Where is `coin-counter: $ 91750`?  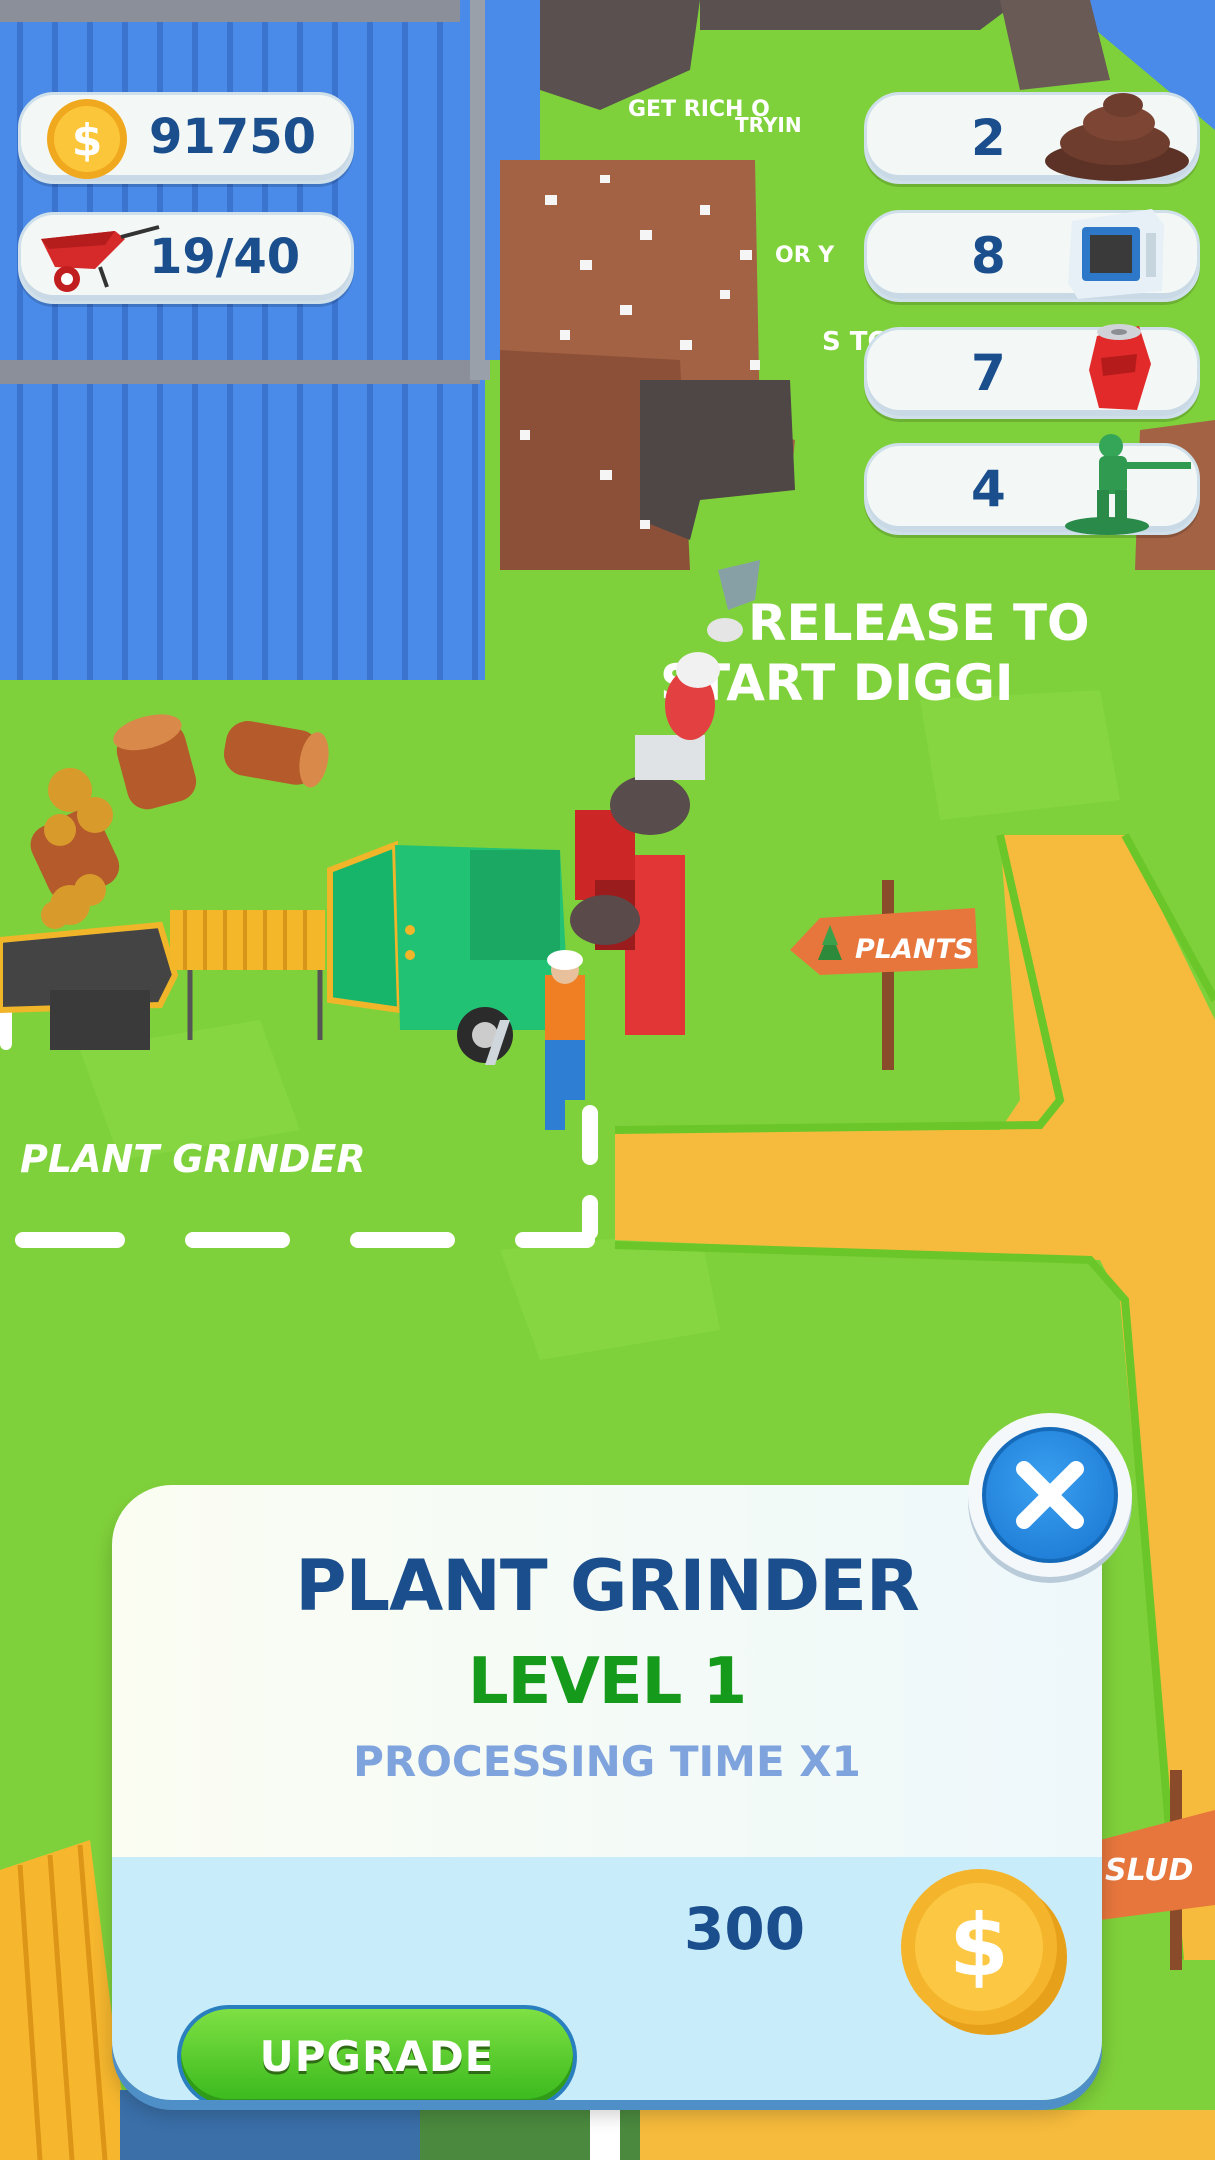 coin-counter: $ 91750 is located at coordinates (186, 138).